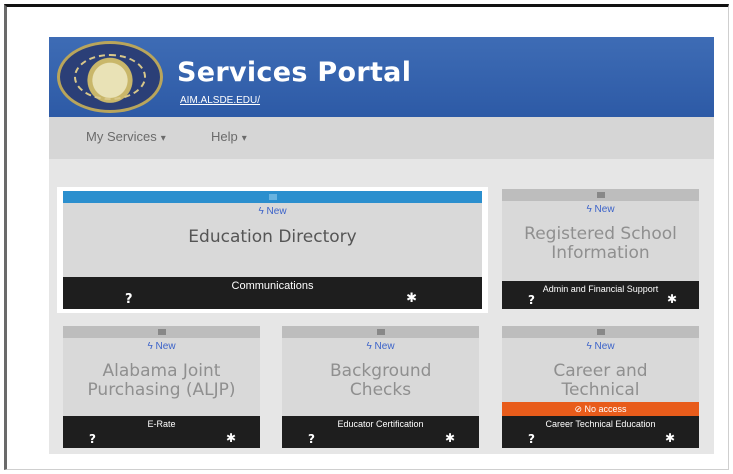 Image resolution: width=733 pixels, height=474 pixels. What do you see at coordinates (380, 432) in the screenshot?
I see `tile-footer: Educator Certification ? ✱` at bounding box center [380, 432].